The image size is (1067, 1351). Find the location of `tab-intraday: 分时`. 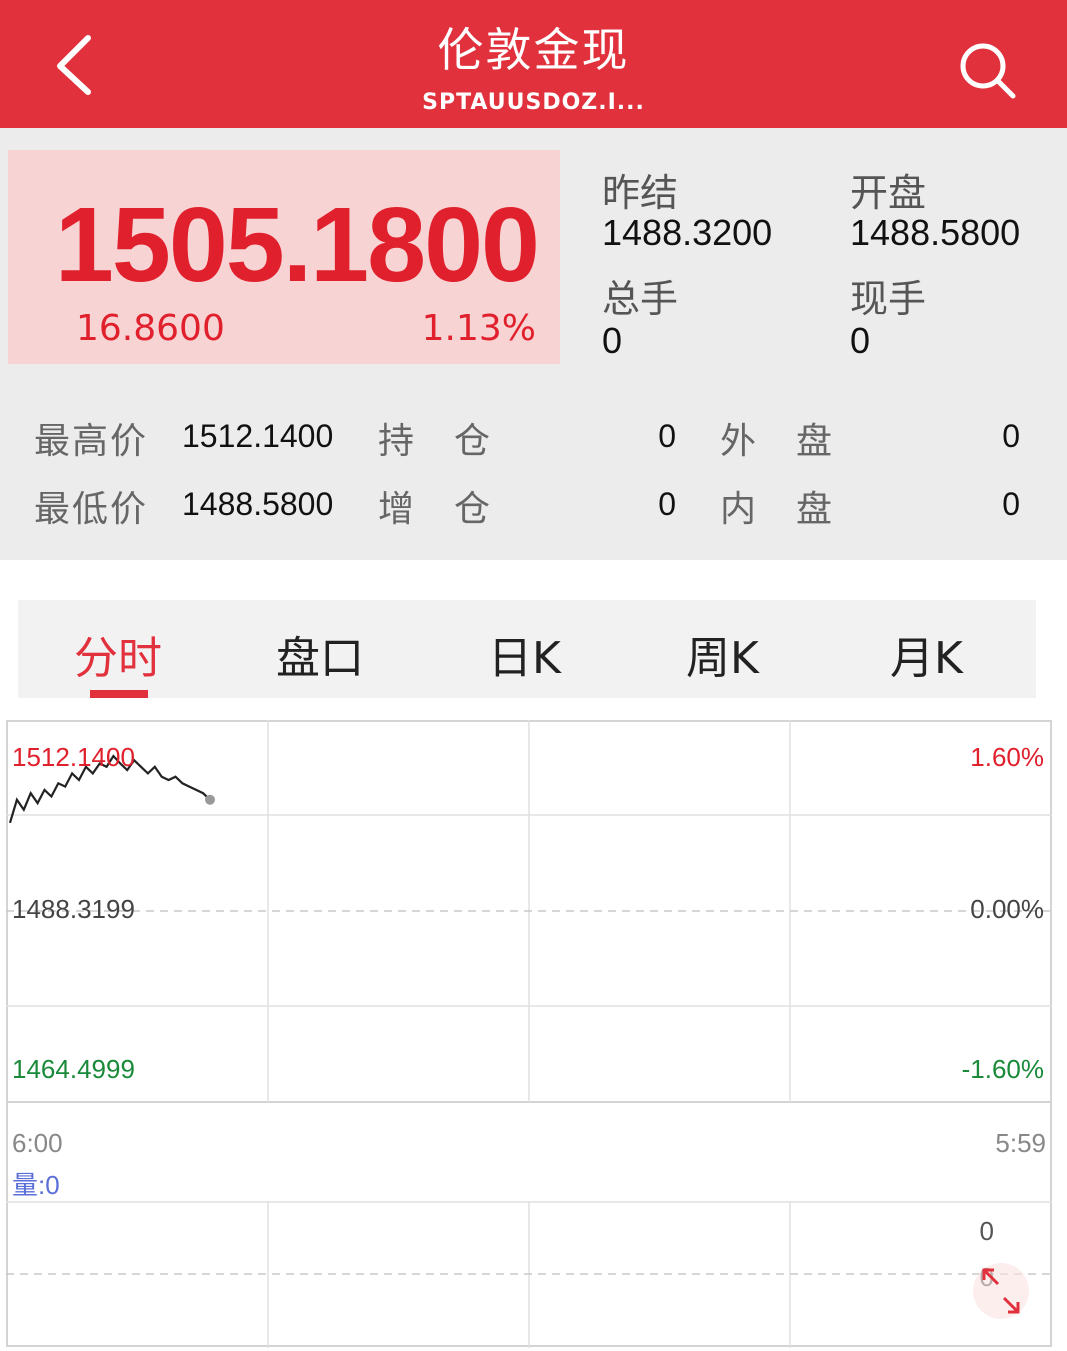

tab-intraday: 分时 is located at coordinates (118, 654).